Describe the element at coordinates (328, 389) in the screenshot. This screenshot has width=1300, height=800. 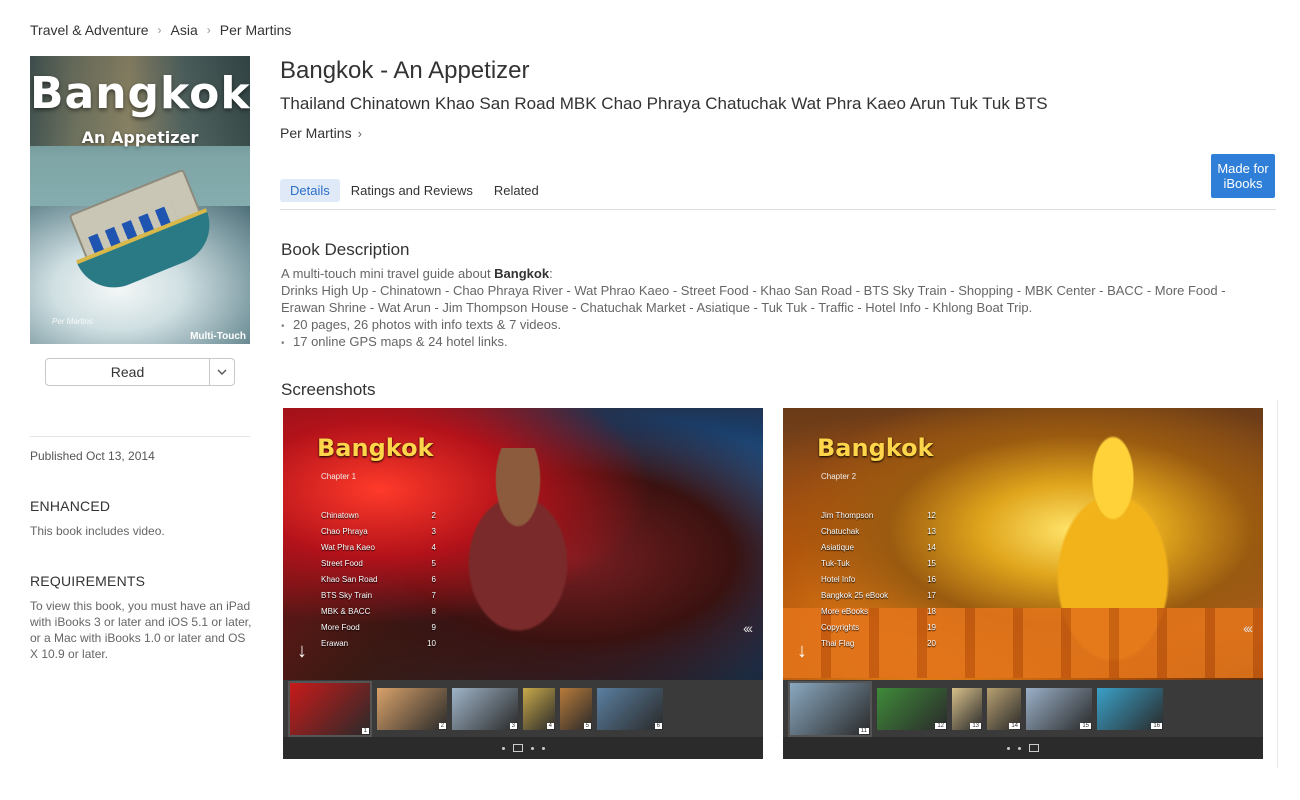
I see `screenshots-heading: Screenshots` at that location.